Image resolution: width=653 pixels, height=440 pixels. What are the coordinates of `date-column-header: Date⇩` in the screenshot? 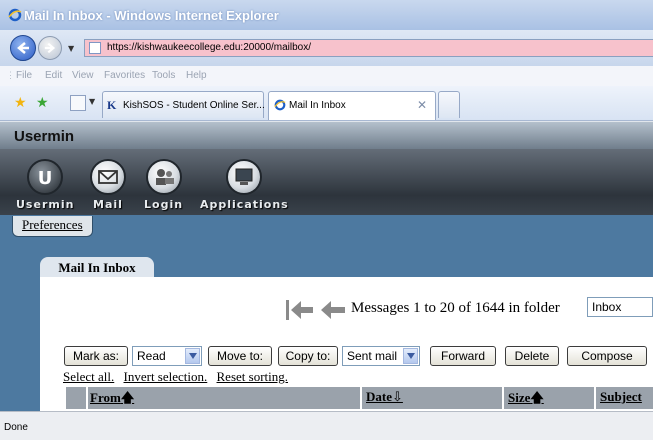 It's located at (384, 397).